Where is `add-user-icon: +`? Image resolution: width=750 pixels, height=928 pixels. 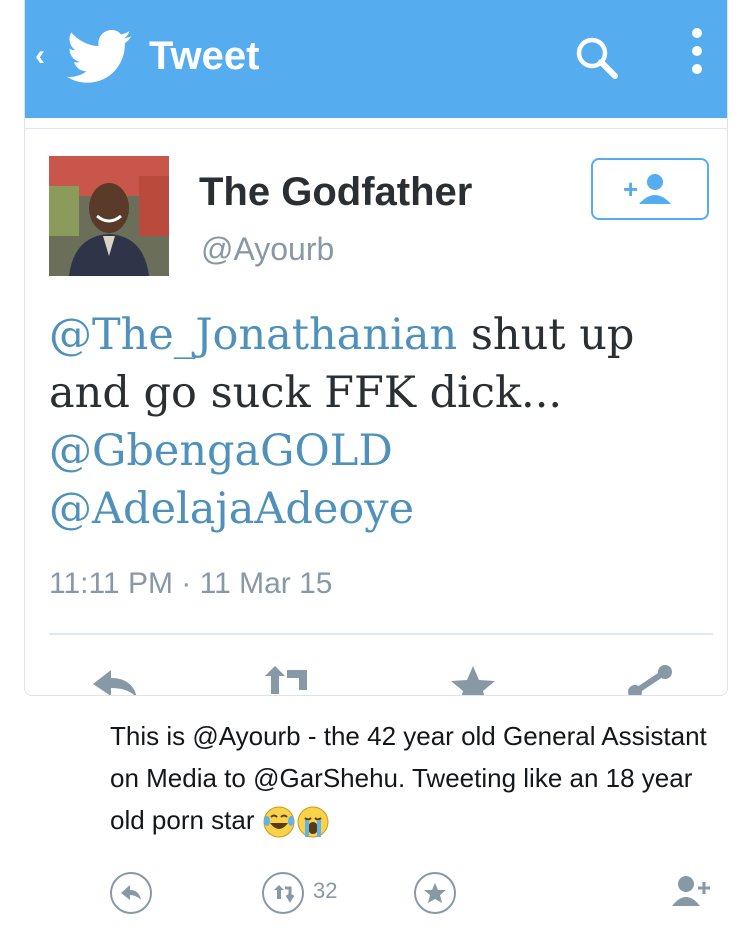 add-user-icon: + is located at coordinates (647, 189).